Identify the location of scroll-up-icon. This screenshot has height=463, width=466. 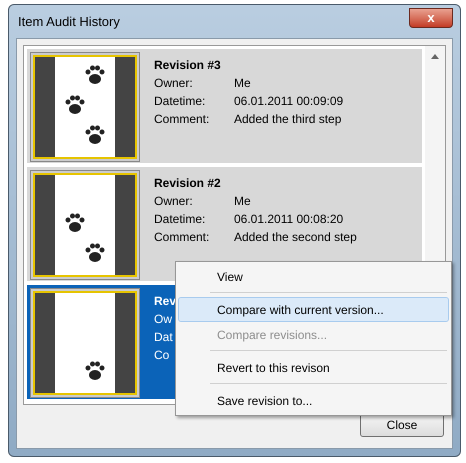
(435, 56).